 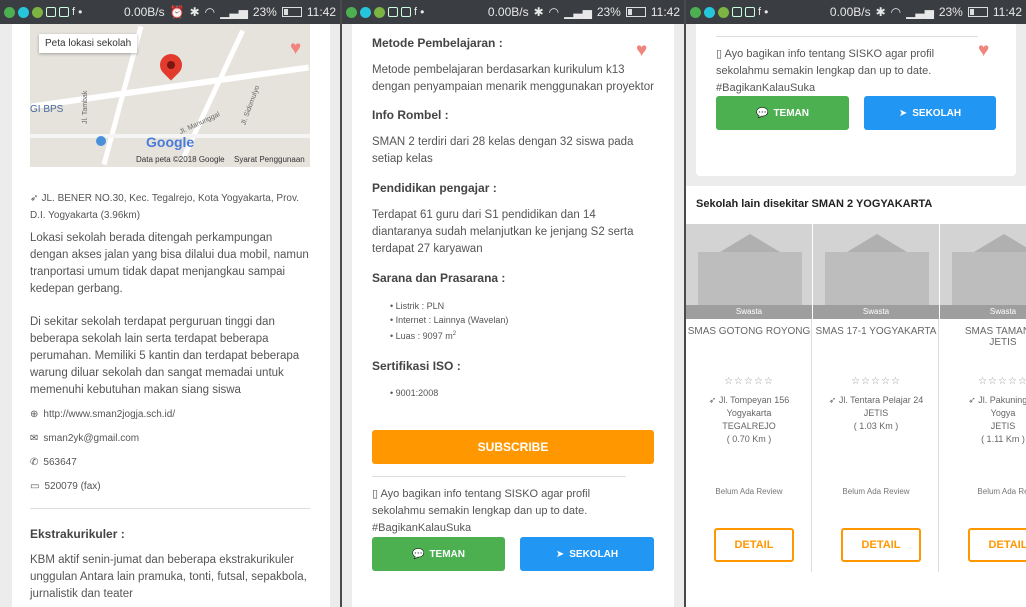 What do you see at coordinates (34, 438) in the screenshot?
I see `mail-icon: ✉` at bounding box center [34, 438].